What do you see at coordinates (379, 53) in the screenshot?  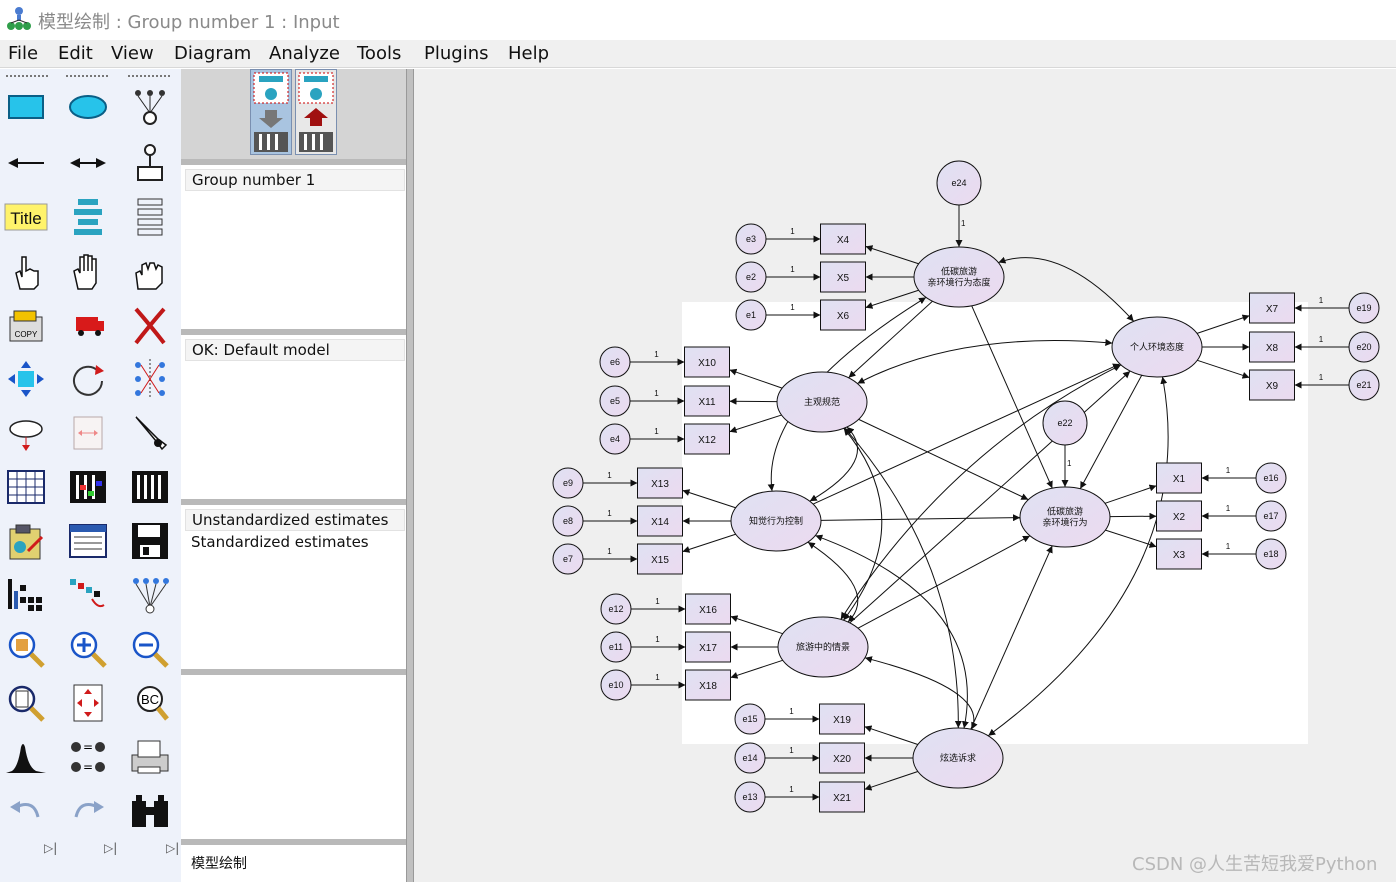 I see `menu-tools: Tools` at bounding box center [379, 53].